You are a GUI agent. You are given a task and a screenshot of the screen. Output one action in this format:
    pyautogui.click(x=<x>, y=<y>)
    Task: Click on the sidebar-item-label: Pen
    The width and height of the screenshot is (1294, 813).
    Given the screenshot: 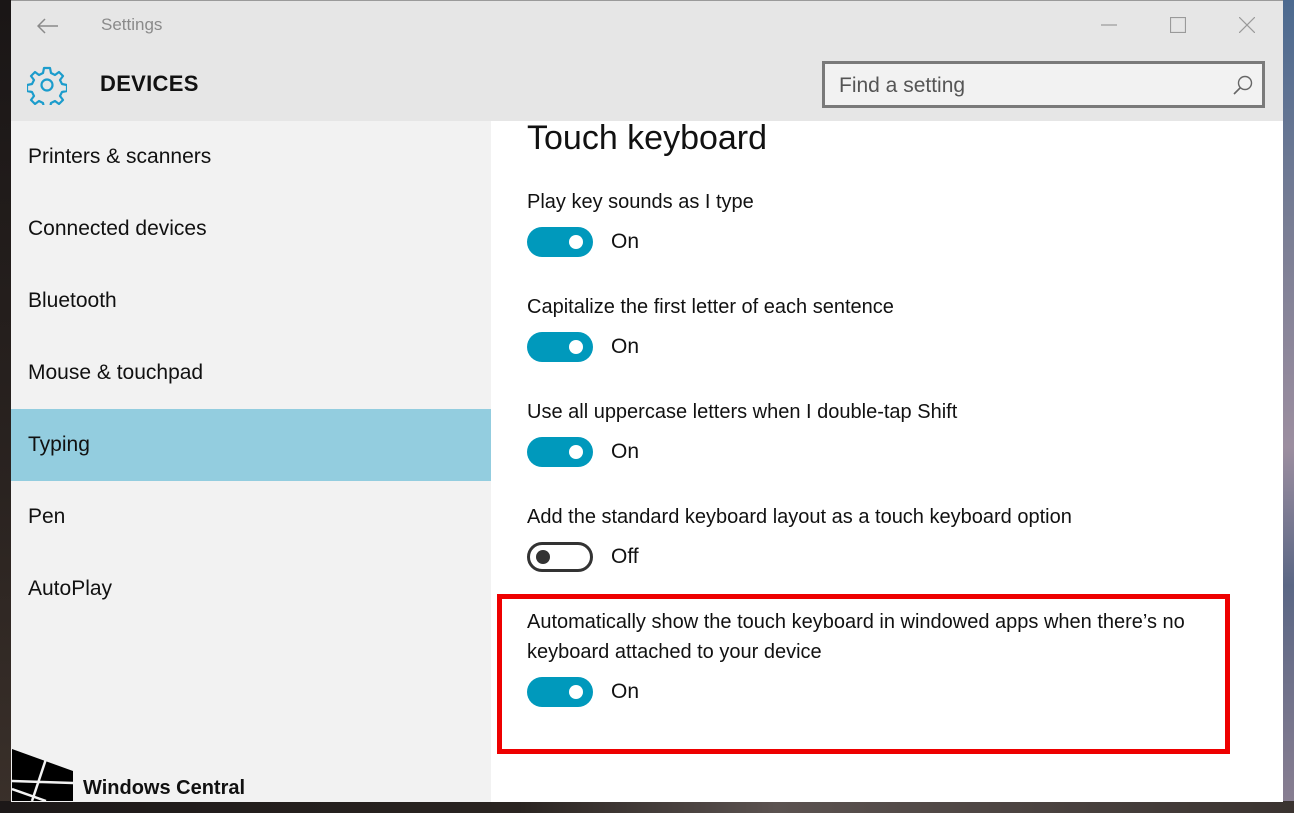 What is the action you would take?
    pyautogui.click(x=47, y=516)
    